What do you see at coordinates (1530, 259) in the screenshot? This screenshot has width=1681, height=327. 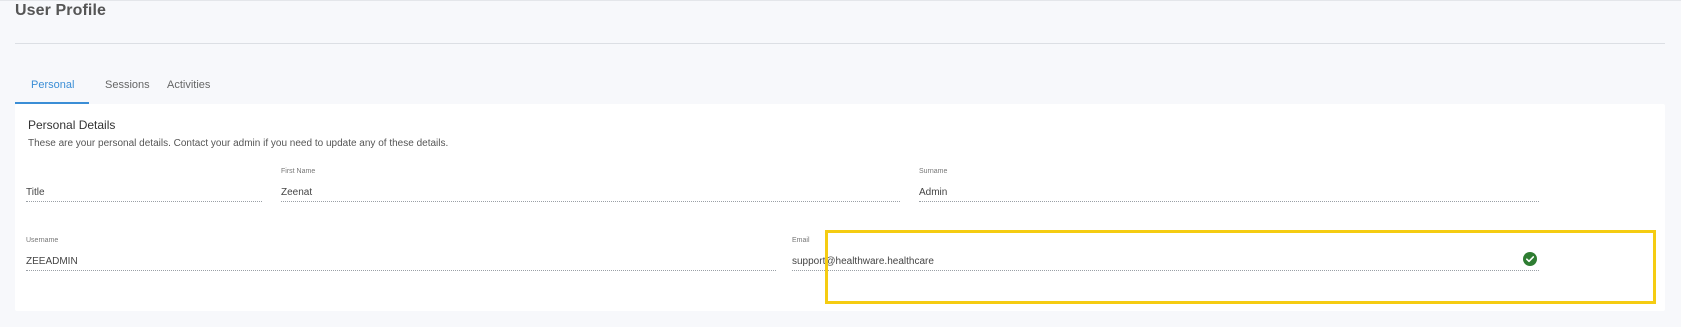 I see `check-circle-icon` at bounding box center [1530, 259].